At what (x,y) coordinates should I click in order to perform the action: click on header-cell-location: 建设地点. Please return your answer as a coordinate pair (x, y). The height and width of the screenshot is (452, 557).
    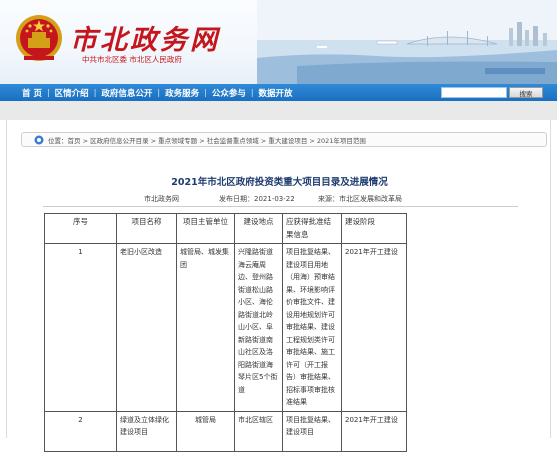
    Looking at the image, I should click on (258, 228).